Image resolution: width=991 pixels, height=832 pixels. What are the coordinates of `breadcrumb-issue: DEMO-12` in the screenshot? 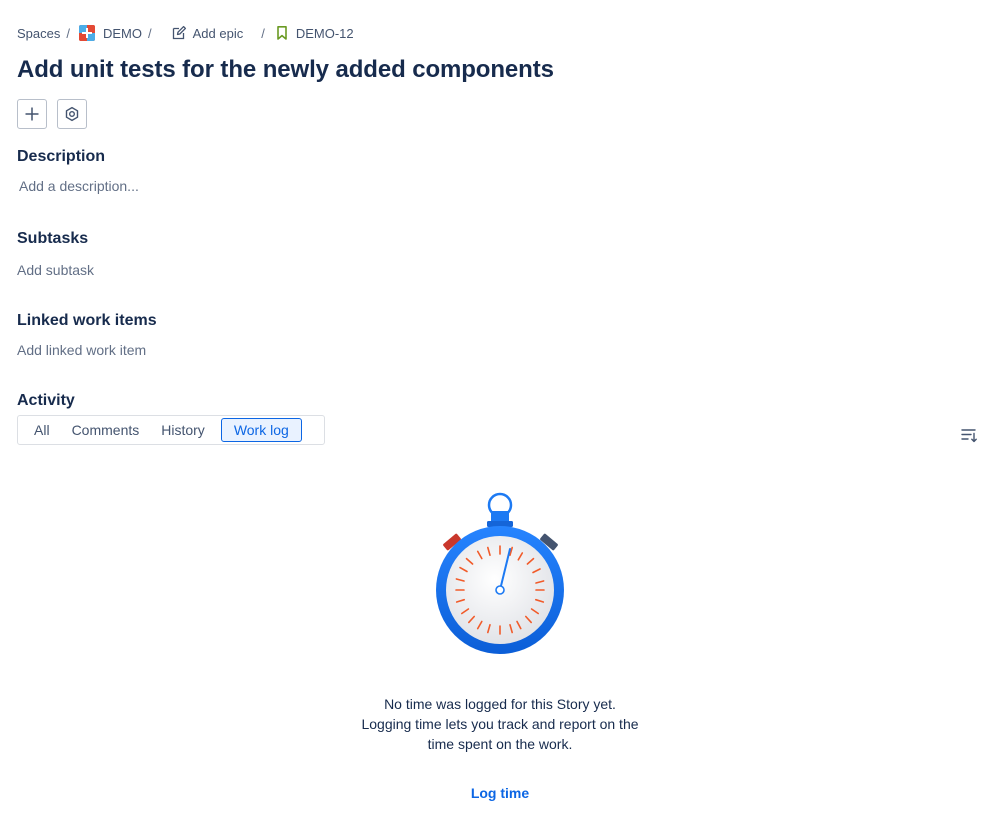 It's located at (314, 33).